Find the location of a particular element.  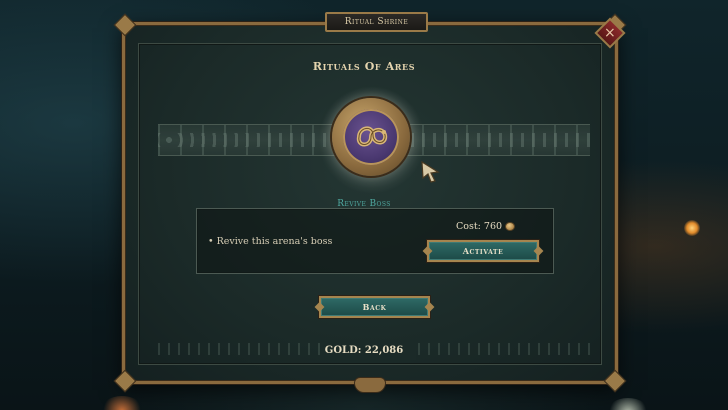

ouroboros-icon is located at coordinates (372, 136).